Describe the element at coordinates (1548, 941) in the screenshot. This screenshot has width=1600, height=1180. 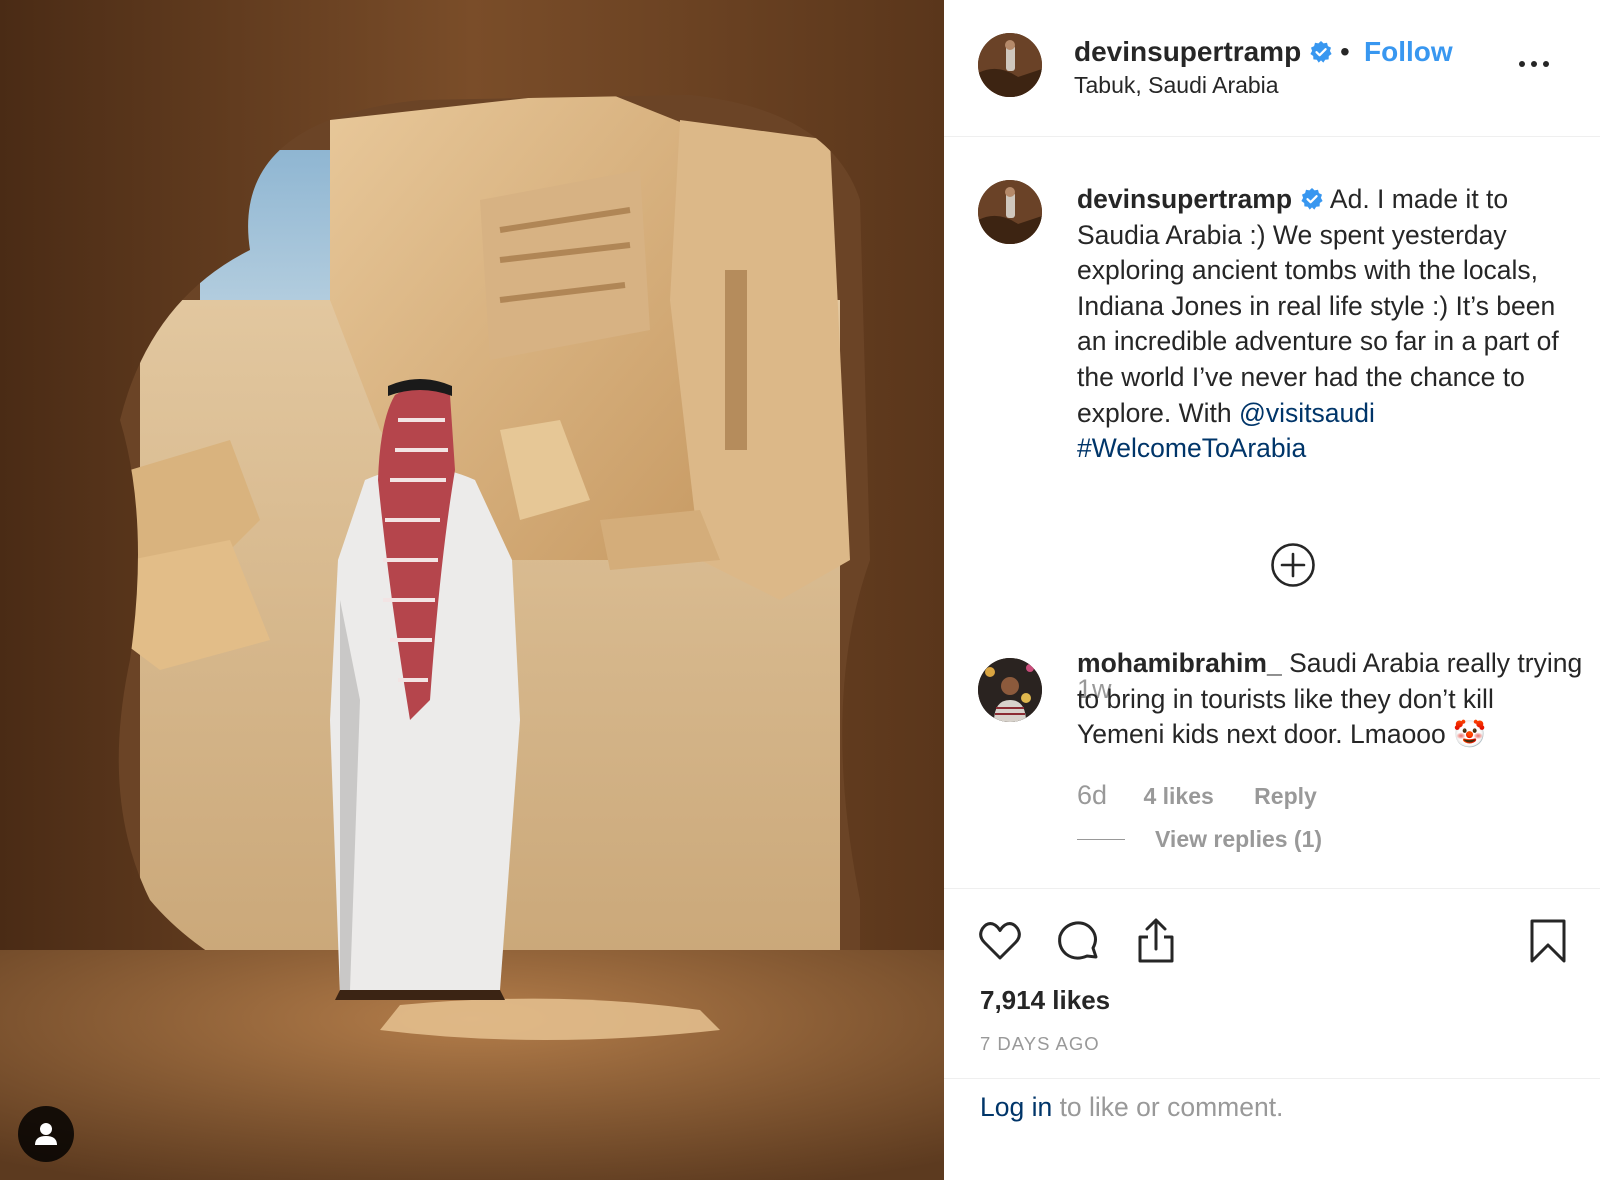
I see `bookmark-icon` at that location.